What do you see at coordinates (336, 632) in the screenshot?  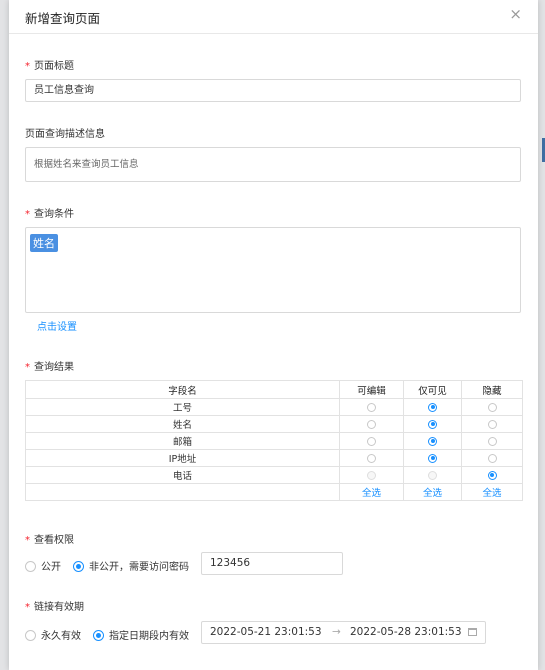 I see `range-arrow-icon: →` at bounding box center [336, 632].